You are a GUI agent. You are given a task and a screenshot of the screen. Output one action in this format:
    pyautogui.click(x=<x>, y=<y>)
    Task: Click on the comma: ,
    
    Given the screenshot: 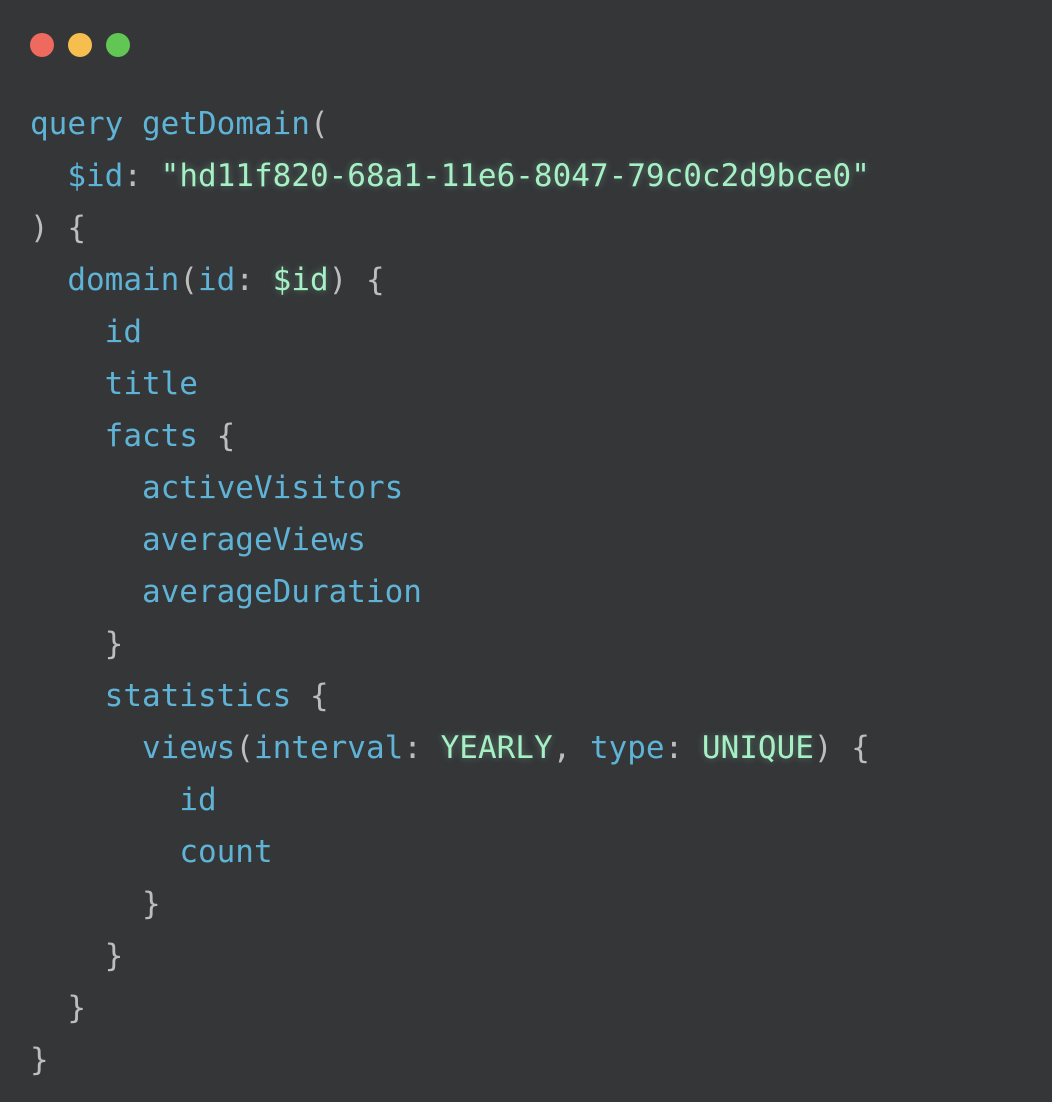 What is the action you would take?
    pyautogui.click(x=571, y=748)
    